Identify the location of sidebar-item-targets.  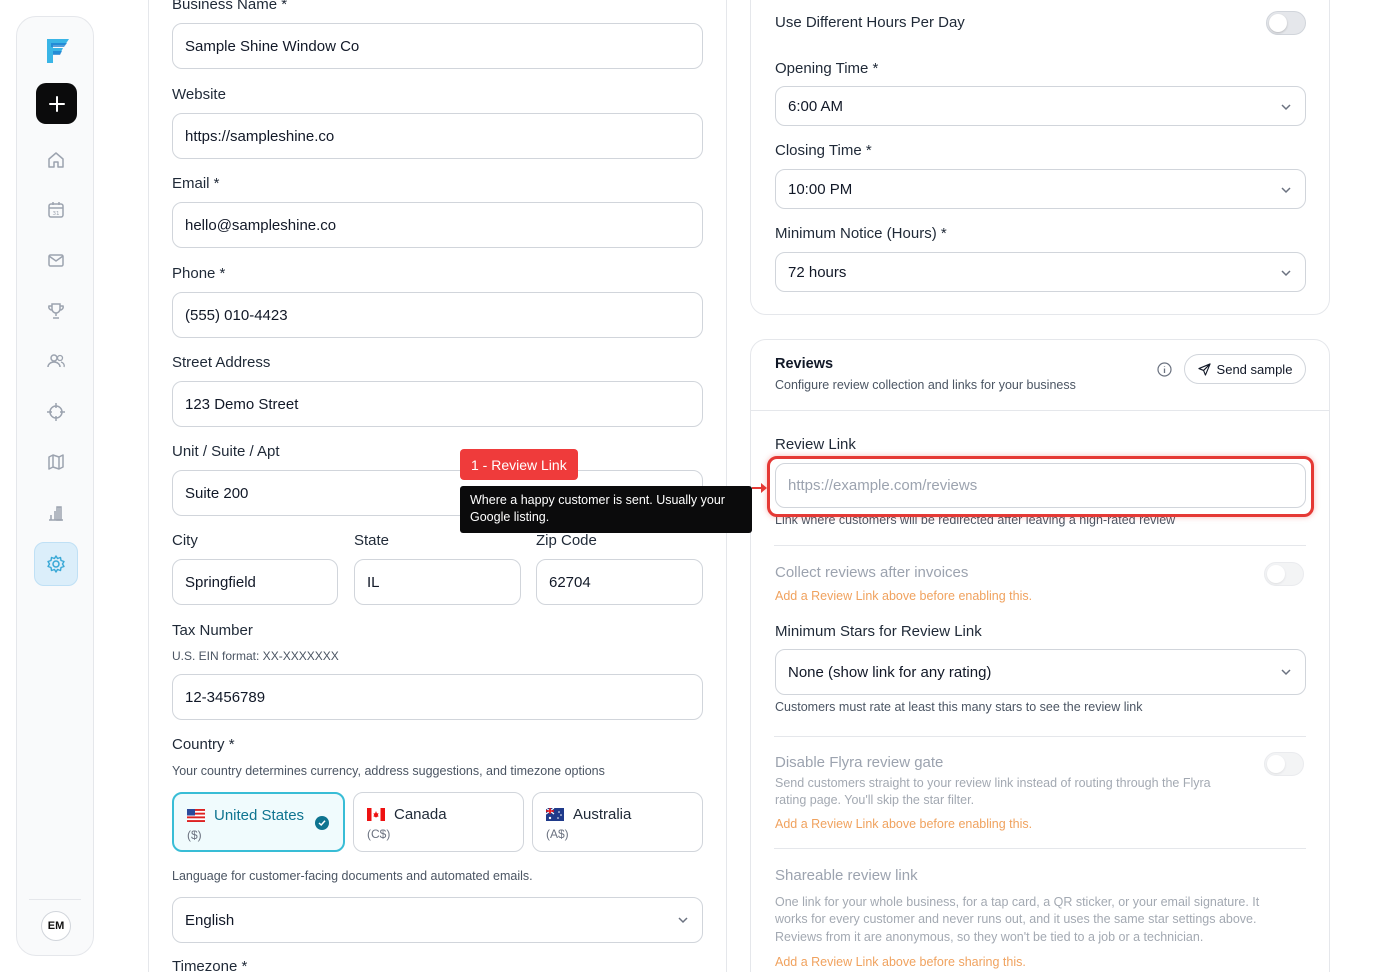
(56, 412).